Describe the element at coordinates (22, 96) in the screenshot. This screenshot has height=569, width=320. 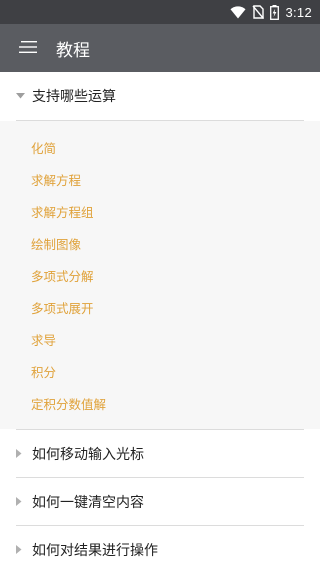
I see `caret-down-icon` at that location.